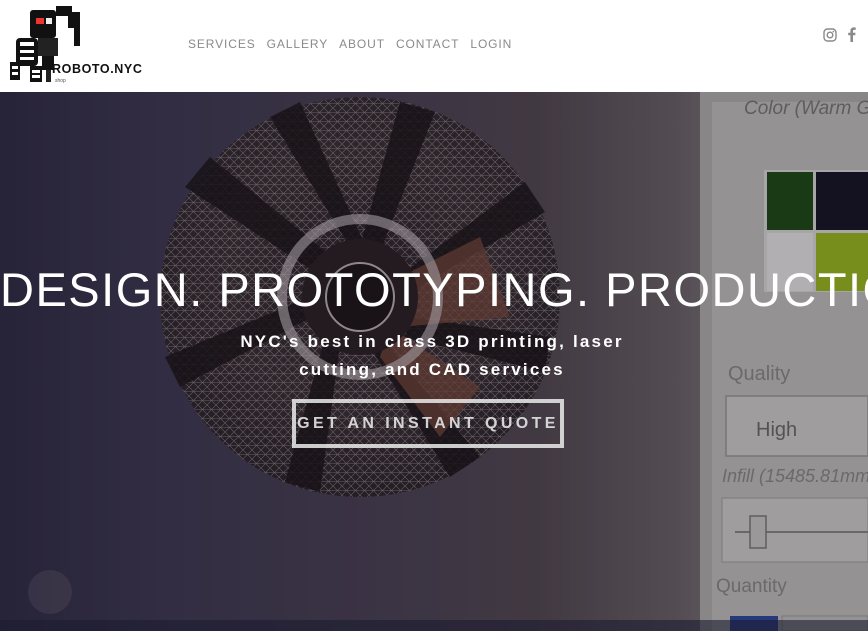 The height and width of the screenshot is (631, 868). Describe the element at coordinates (427, 44) in the screenshot. I see `nav-contact: CONTACT` at that location.